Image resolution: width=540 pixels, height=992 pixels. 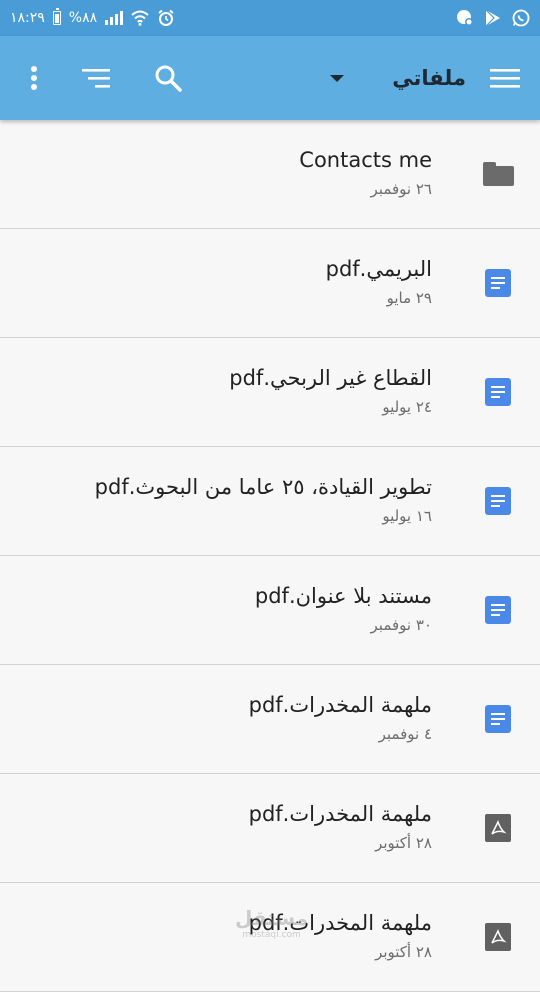 What do you see at coordinates (270, 18) in the screenshot?
I see `status-bar: ١٨:٢٩ %٨٨` at bounding box center [270, 18].